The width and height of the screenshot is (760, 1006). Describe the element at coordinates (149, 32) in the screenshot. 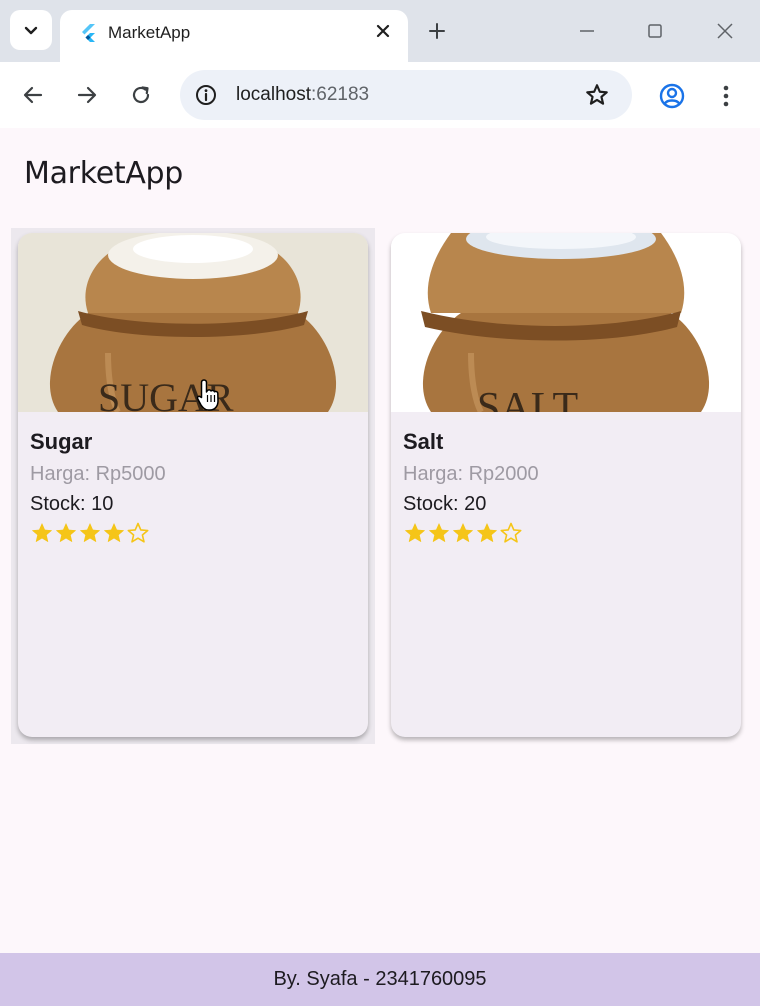

I see `tab-title: MarketApp` at that location.